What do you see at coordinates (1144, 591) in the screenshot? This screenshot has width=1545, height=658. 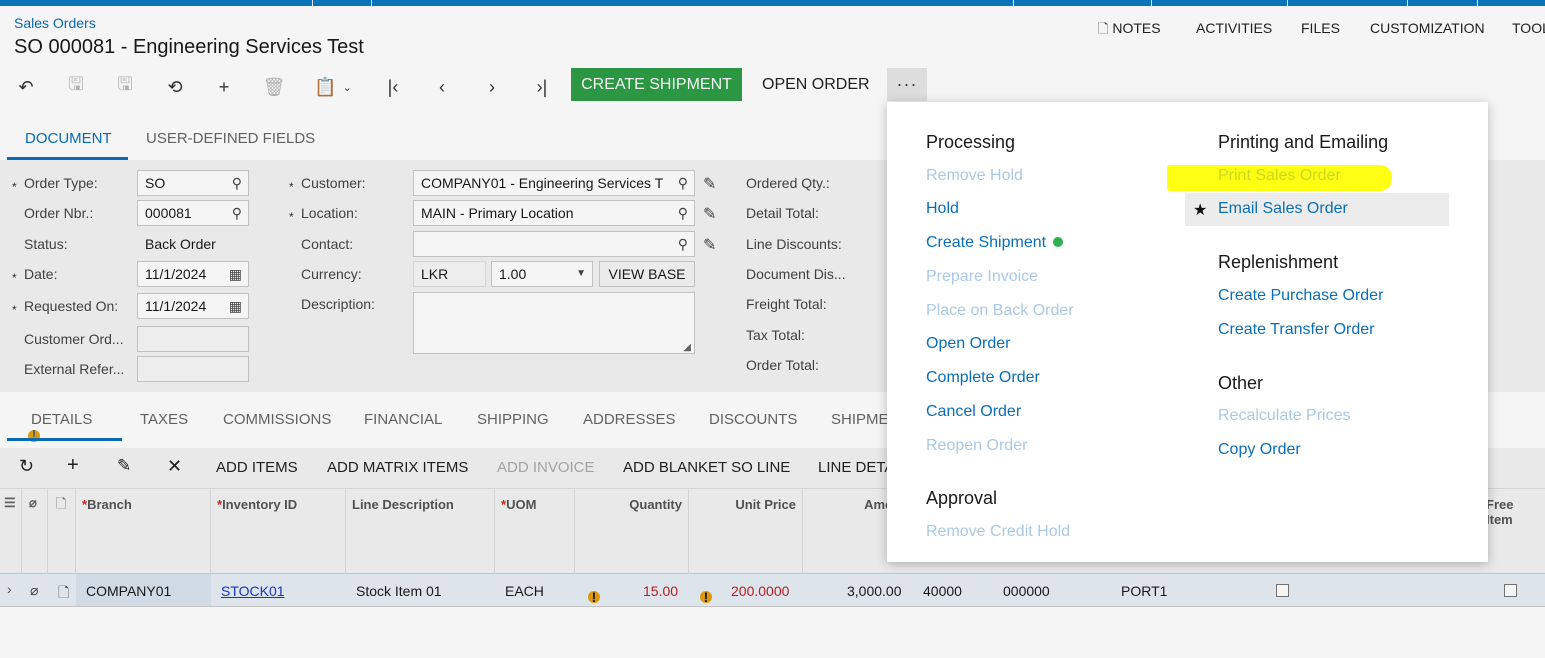 I see `cell-port: PORT1` at bounding box center [1144, 591].